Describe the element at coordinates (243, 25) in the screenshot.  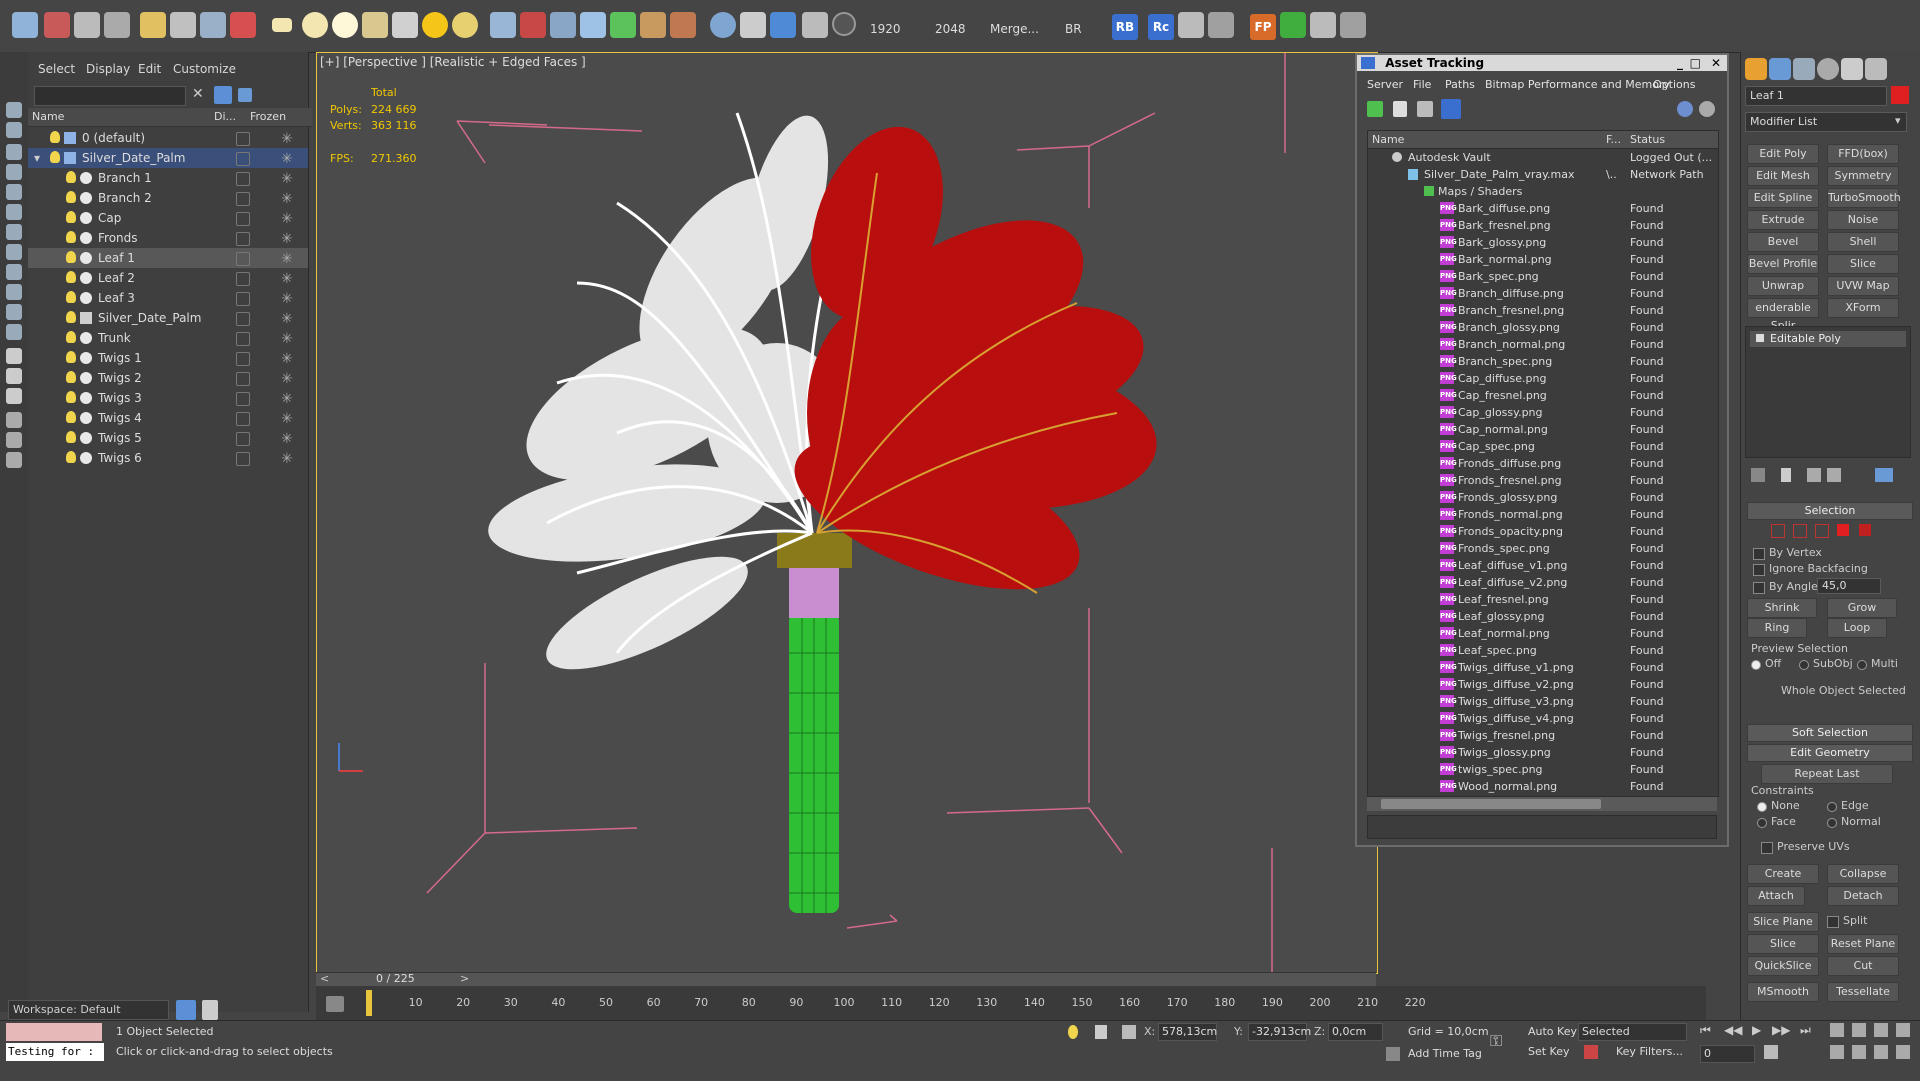
I see `region-select-icon` at that location.